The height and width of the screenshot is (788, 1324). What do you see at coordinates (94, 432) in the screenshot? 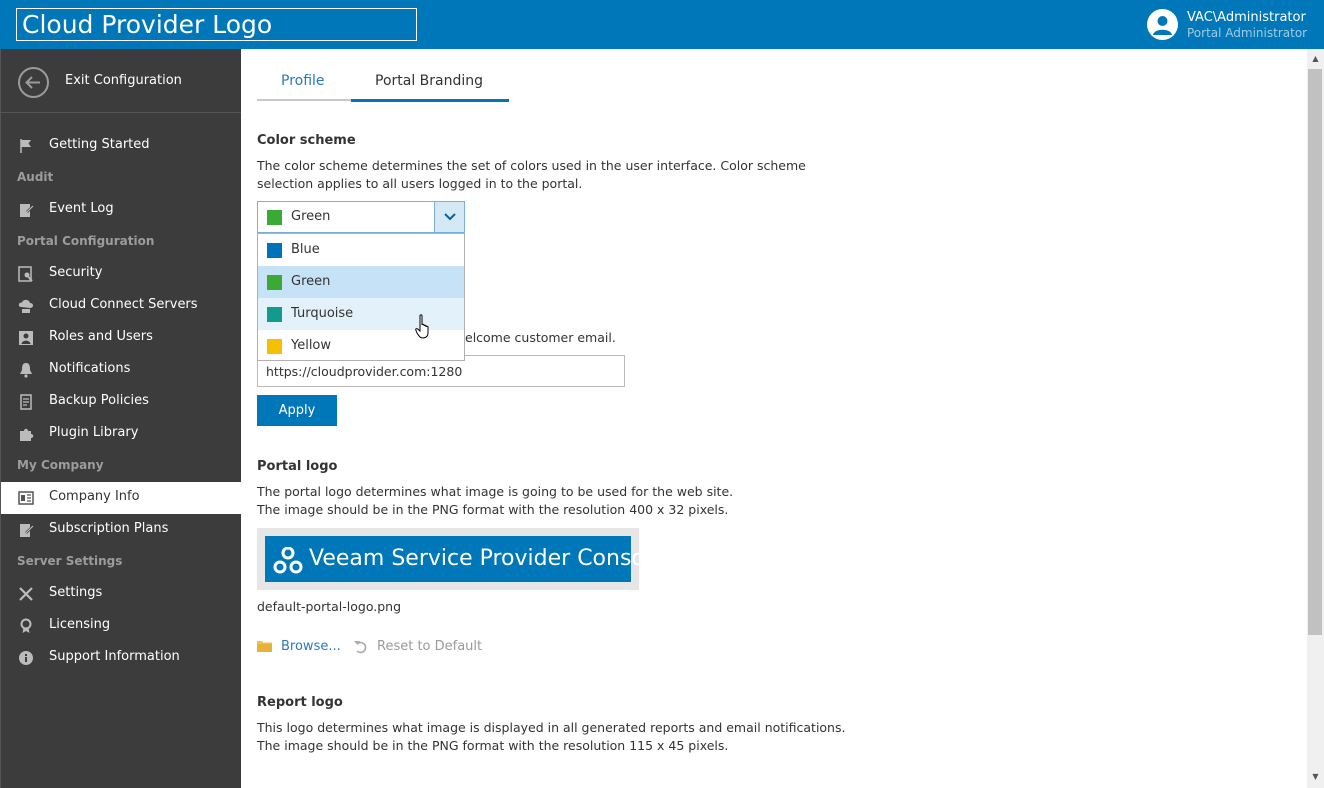
I see `sidebar-item-label: Plugin Library` at bounding box center [94, 432].